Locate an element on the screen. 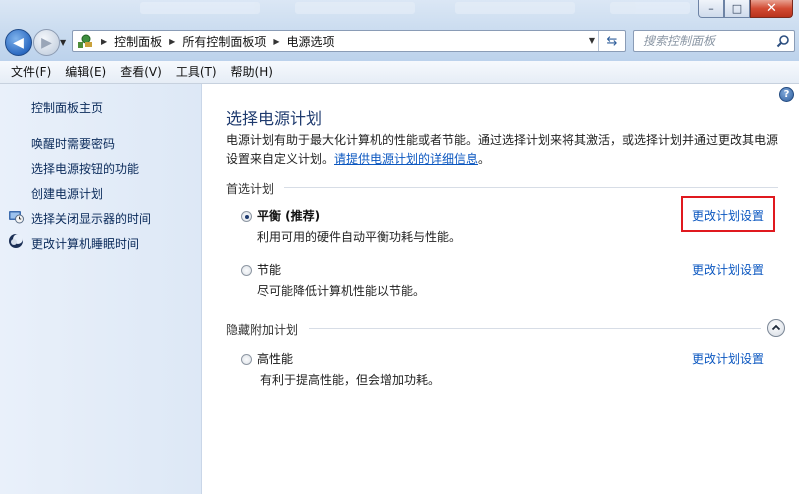 This screenshot has width=799, height=494. plan-saver-name: 节能 is located at coordinates (269, 269).